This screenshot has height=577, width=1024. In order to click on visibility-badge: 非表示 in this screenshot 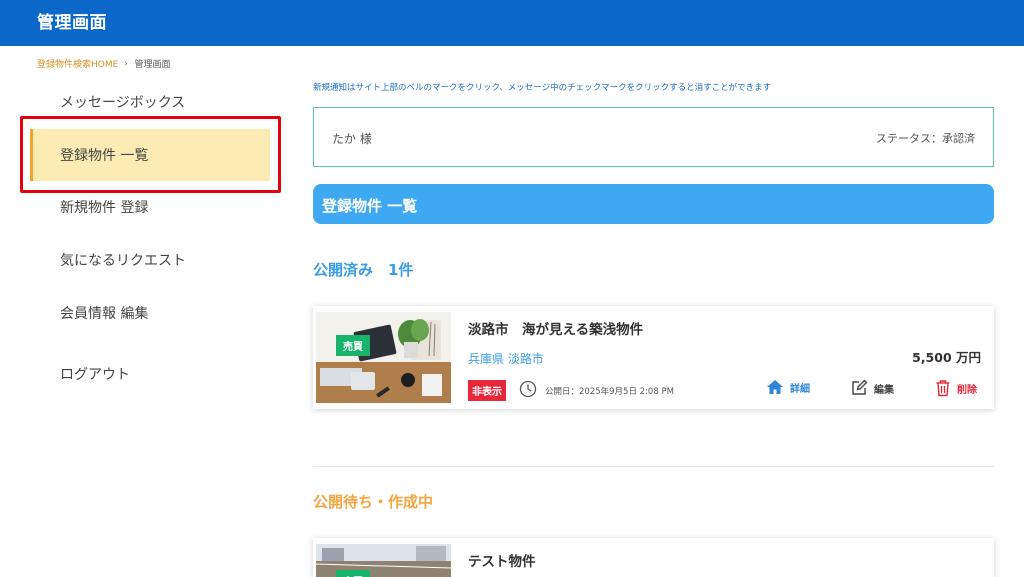, I will do `click(487, 390)`.